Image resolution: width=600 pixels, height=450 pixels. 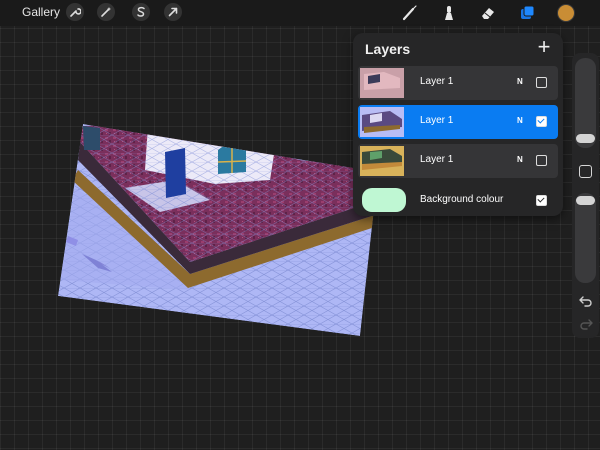 I want to click on smudge-icon, so click(x=449, y=13).